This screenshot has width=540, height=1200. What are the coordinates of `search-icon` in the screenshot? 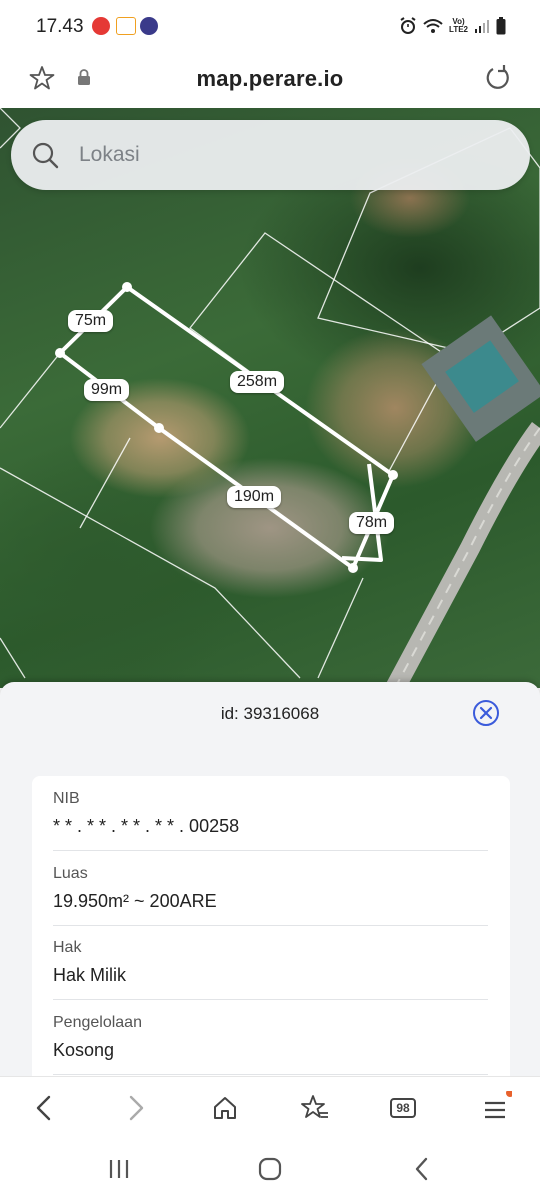 It's located at (45, 155).